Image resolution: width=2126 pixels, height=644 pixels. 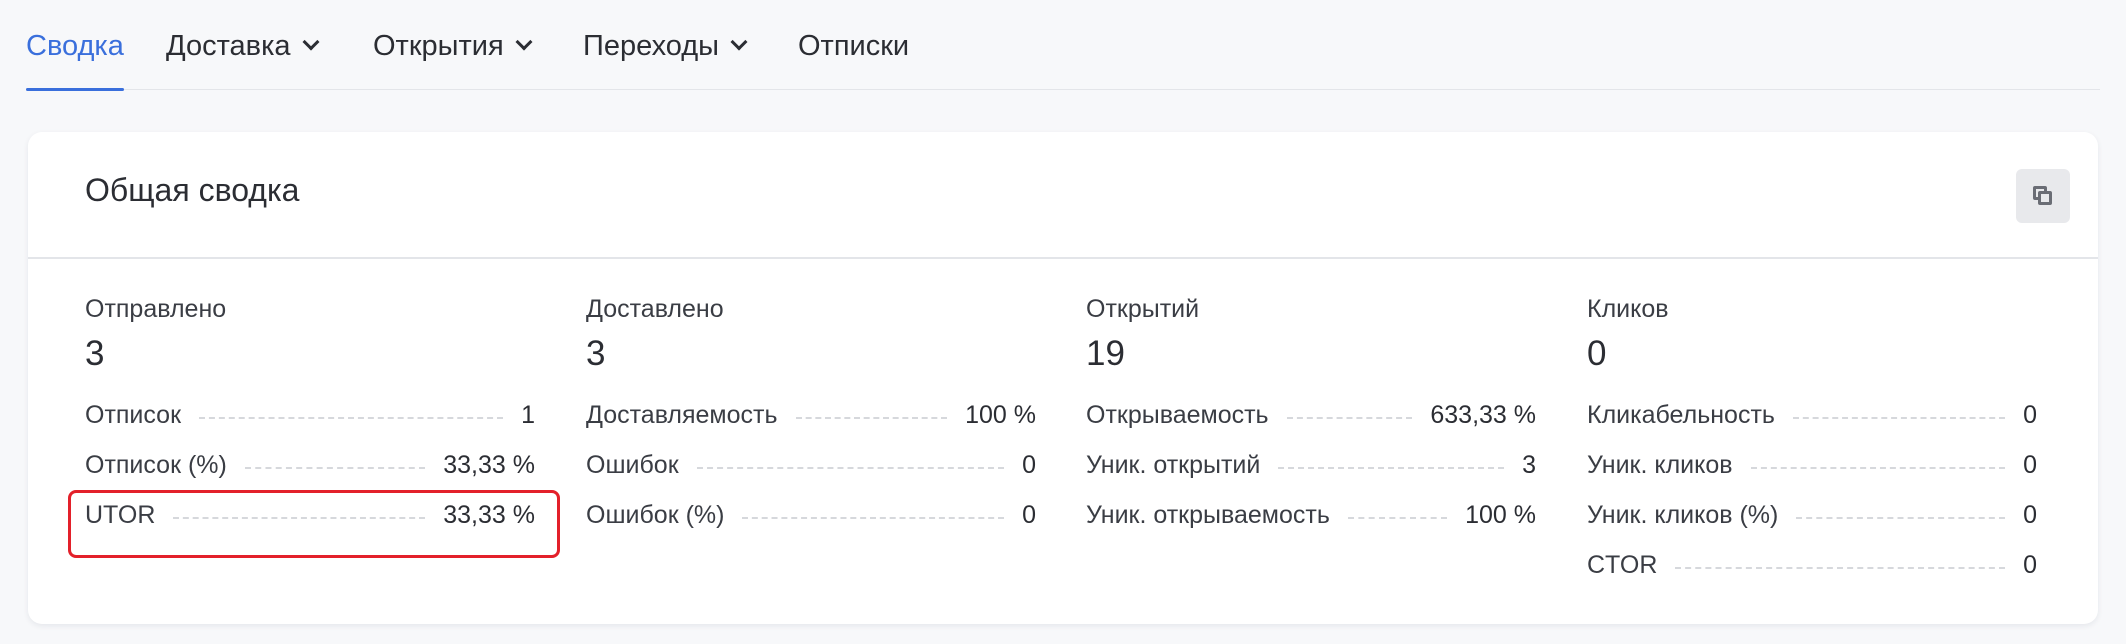 I want to click on metric-row: Отписок (%) 33,33 %, so click(x=310, y=465).